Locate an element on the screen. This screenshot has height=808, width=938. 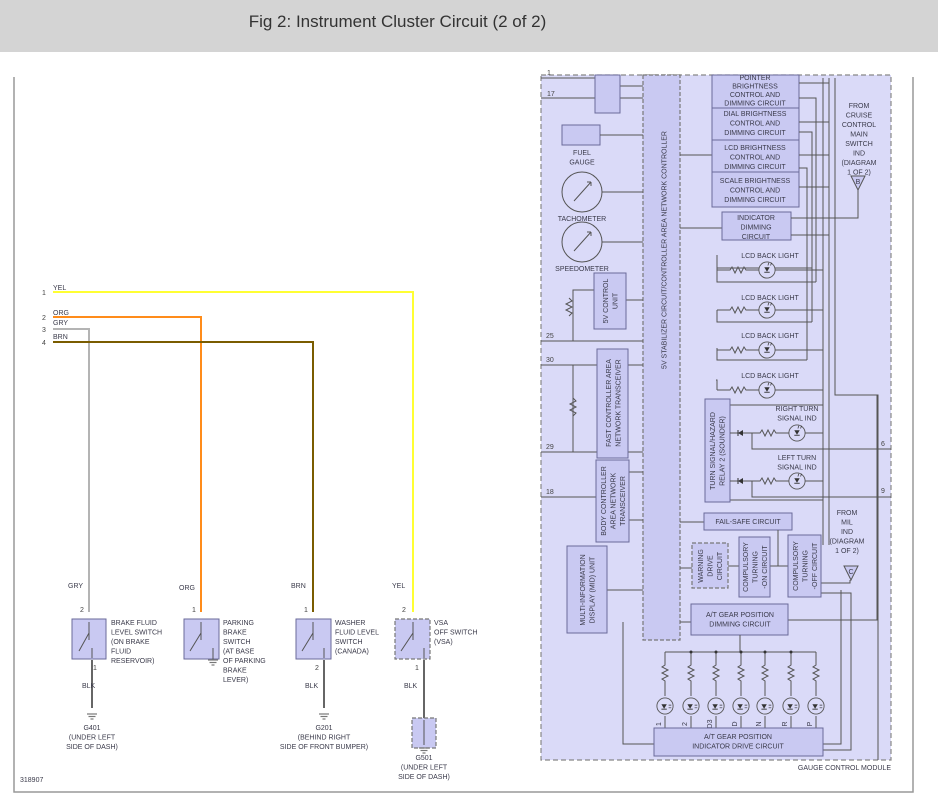
label-line: UNIT is located at coordinates (615, 300).